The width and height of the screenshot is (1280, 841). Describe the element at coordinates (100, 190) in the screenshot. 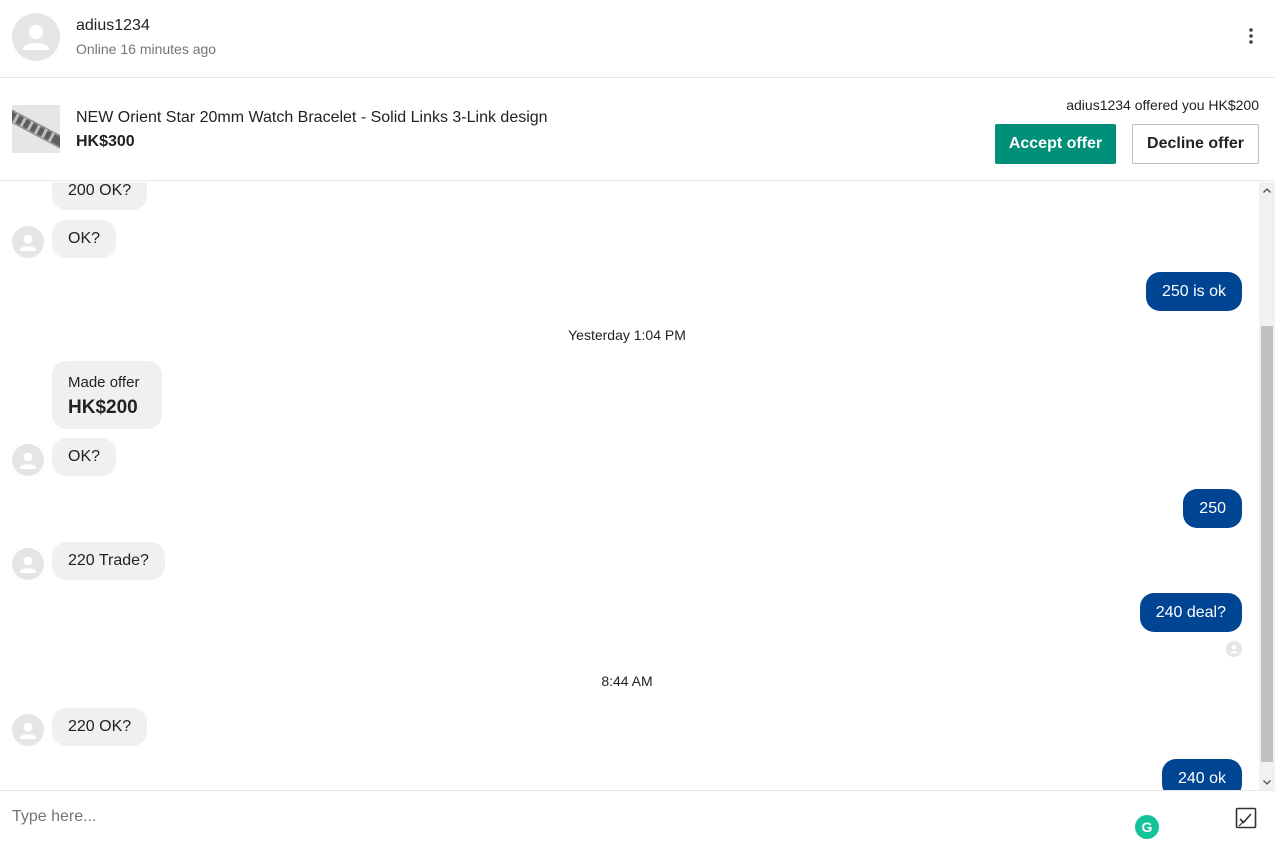

I see `message-text: 200 OK?` at that location.